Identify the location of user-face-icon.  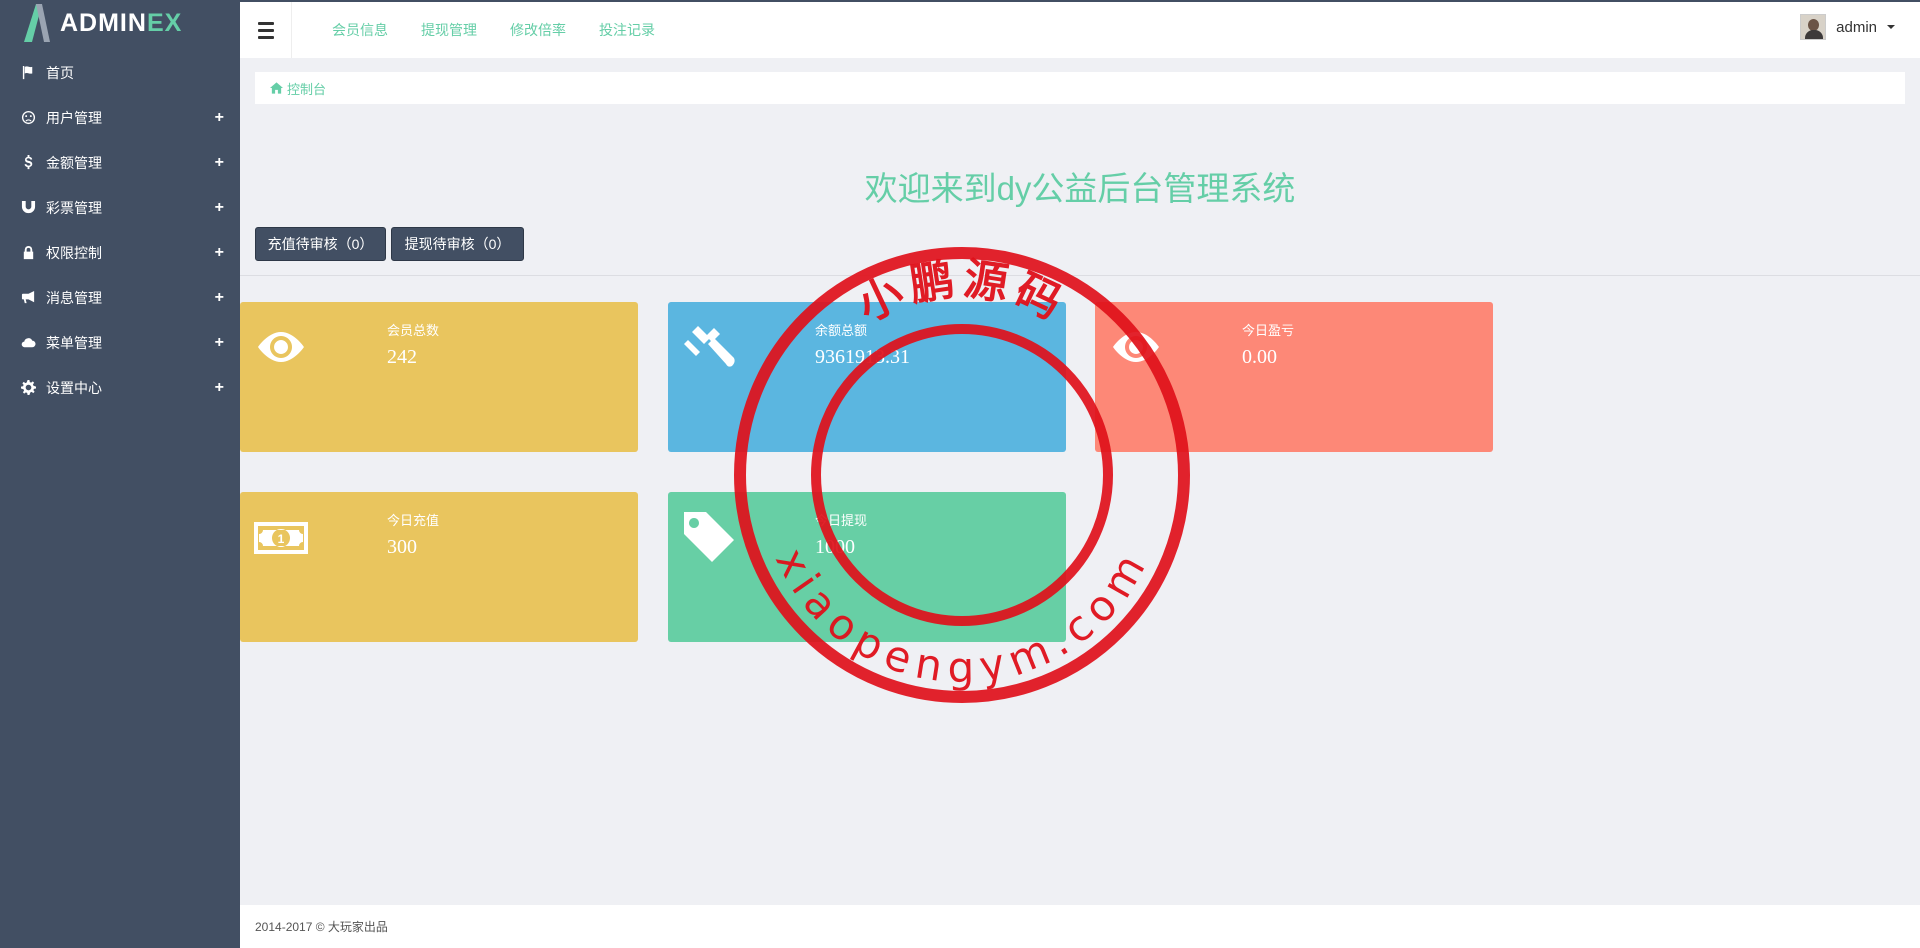
(28, 118).